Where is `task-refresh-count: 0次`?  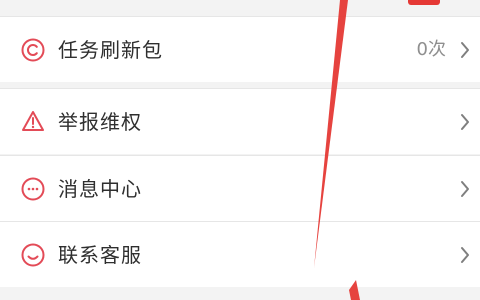
task-refresh-count: 0次 is located at coordinates (431, 49).